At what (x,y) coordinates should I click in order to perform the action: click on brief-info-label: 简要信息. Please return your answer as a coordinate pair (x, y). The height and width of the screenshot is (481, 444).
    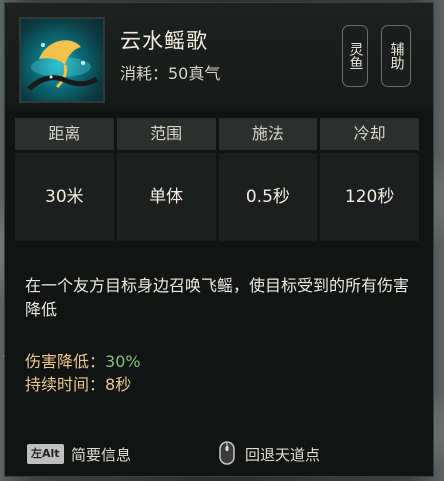
    Looking at the image, I should click on (101, 454).